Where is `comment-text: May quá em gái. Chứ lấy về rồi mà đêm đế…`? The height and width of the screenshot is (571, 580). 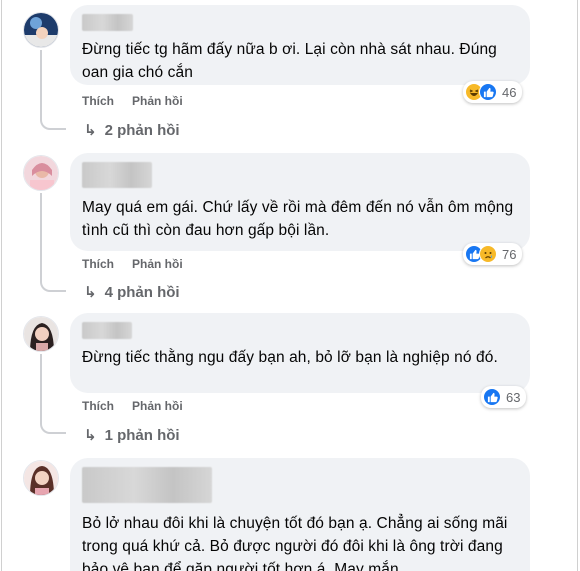 comment-text: May quá em gái. Chứ lấy về rồi mà đêm đế… is located at coordinates (298, 219).